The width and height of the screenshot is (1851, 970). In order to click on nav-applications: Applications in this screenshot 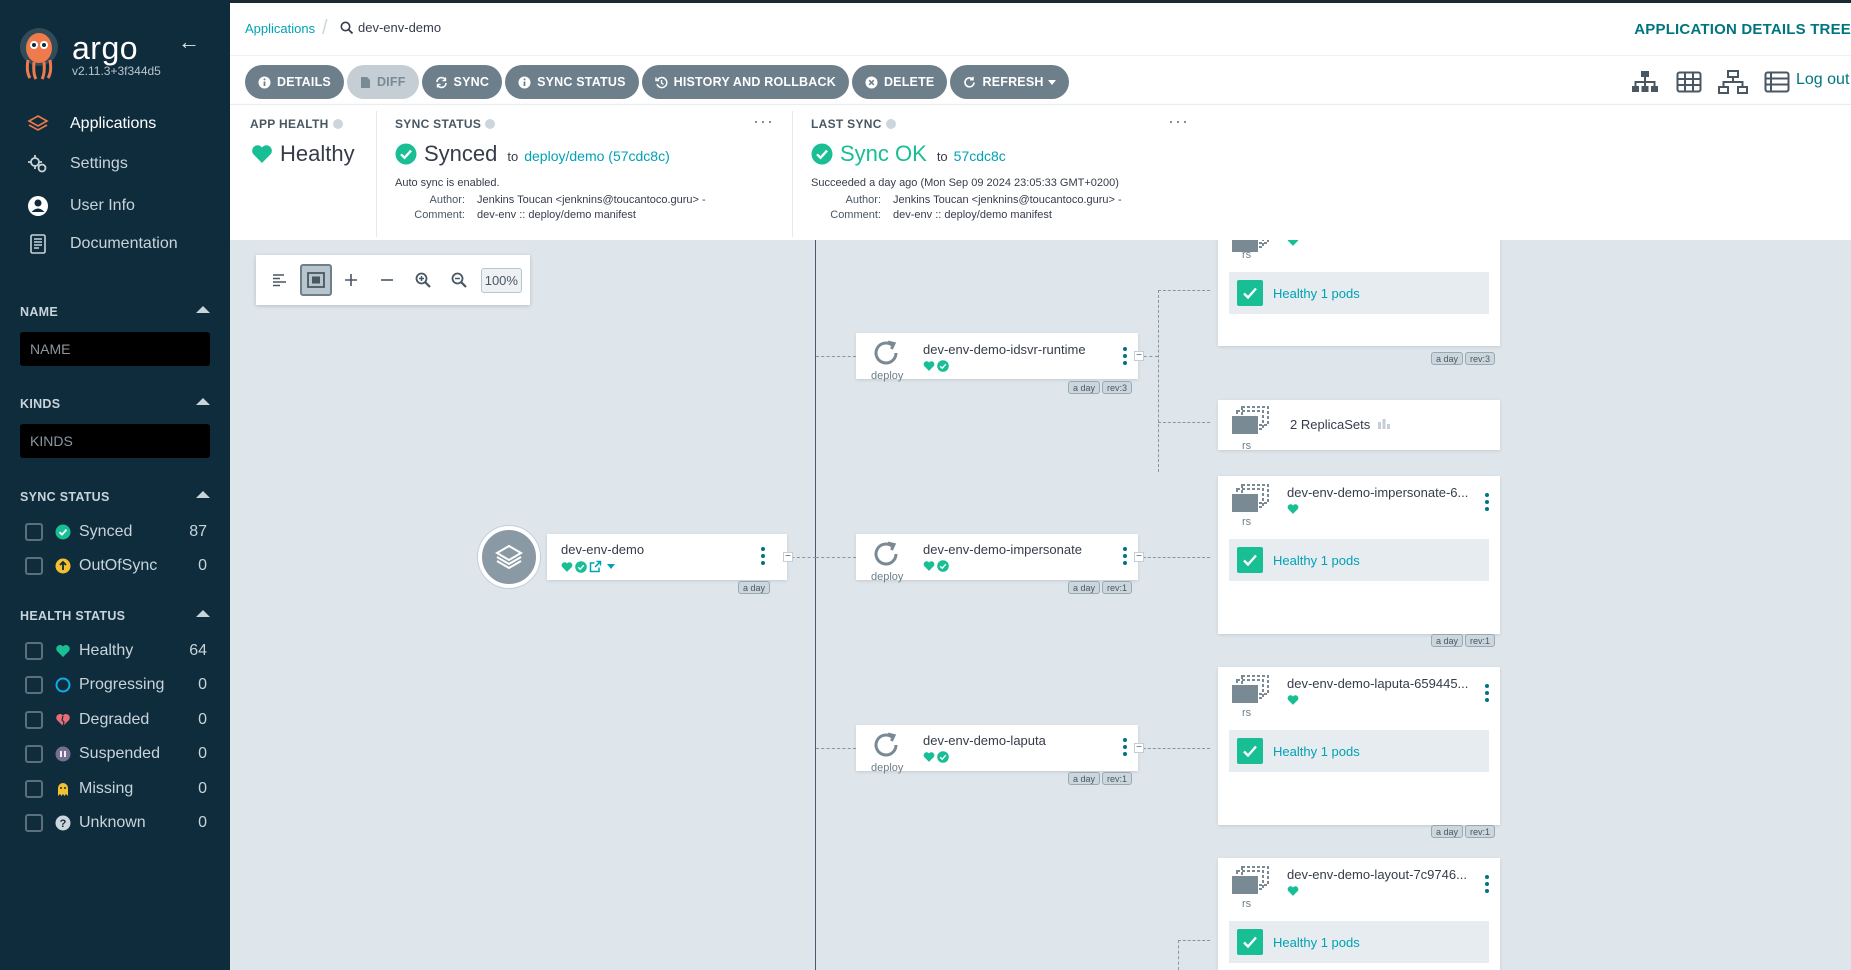, I will do `click(91, 124)`.